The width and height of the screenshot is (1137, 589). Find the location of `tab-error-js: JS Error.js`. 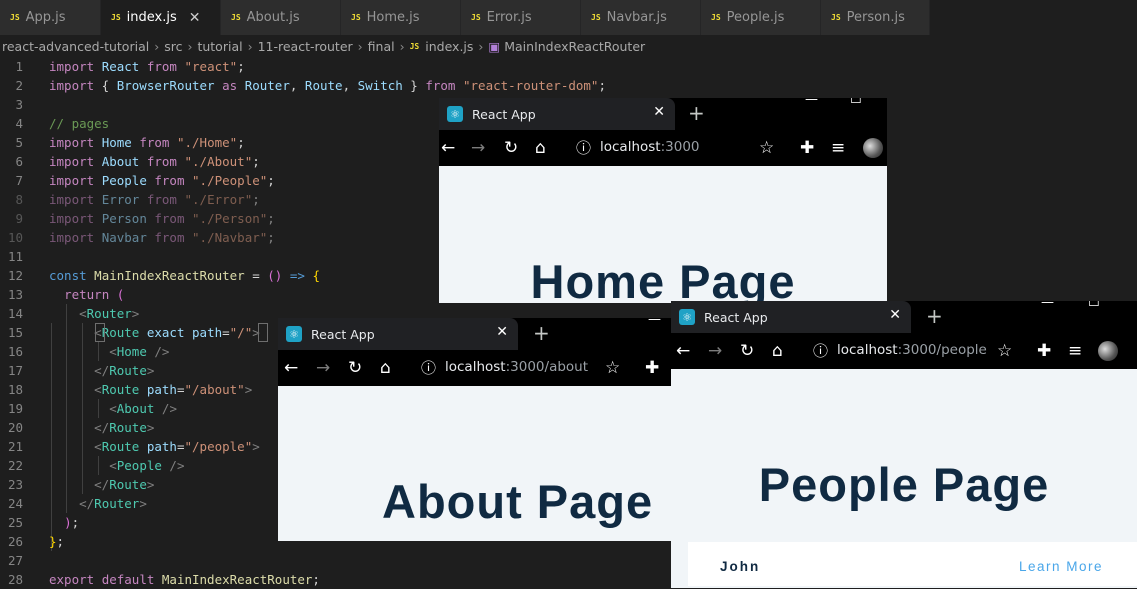

tab-error-js: JS Error.js is located at coordinates (521, 17).